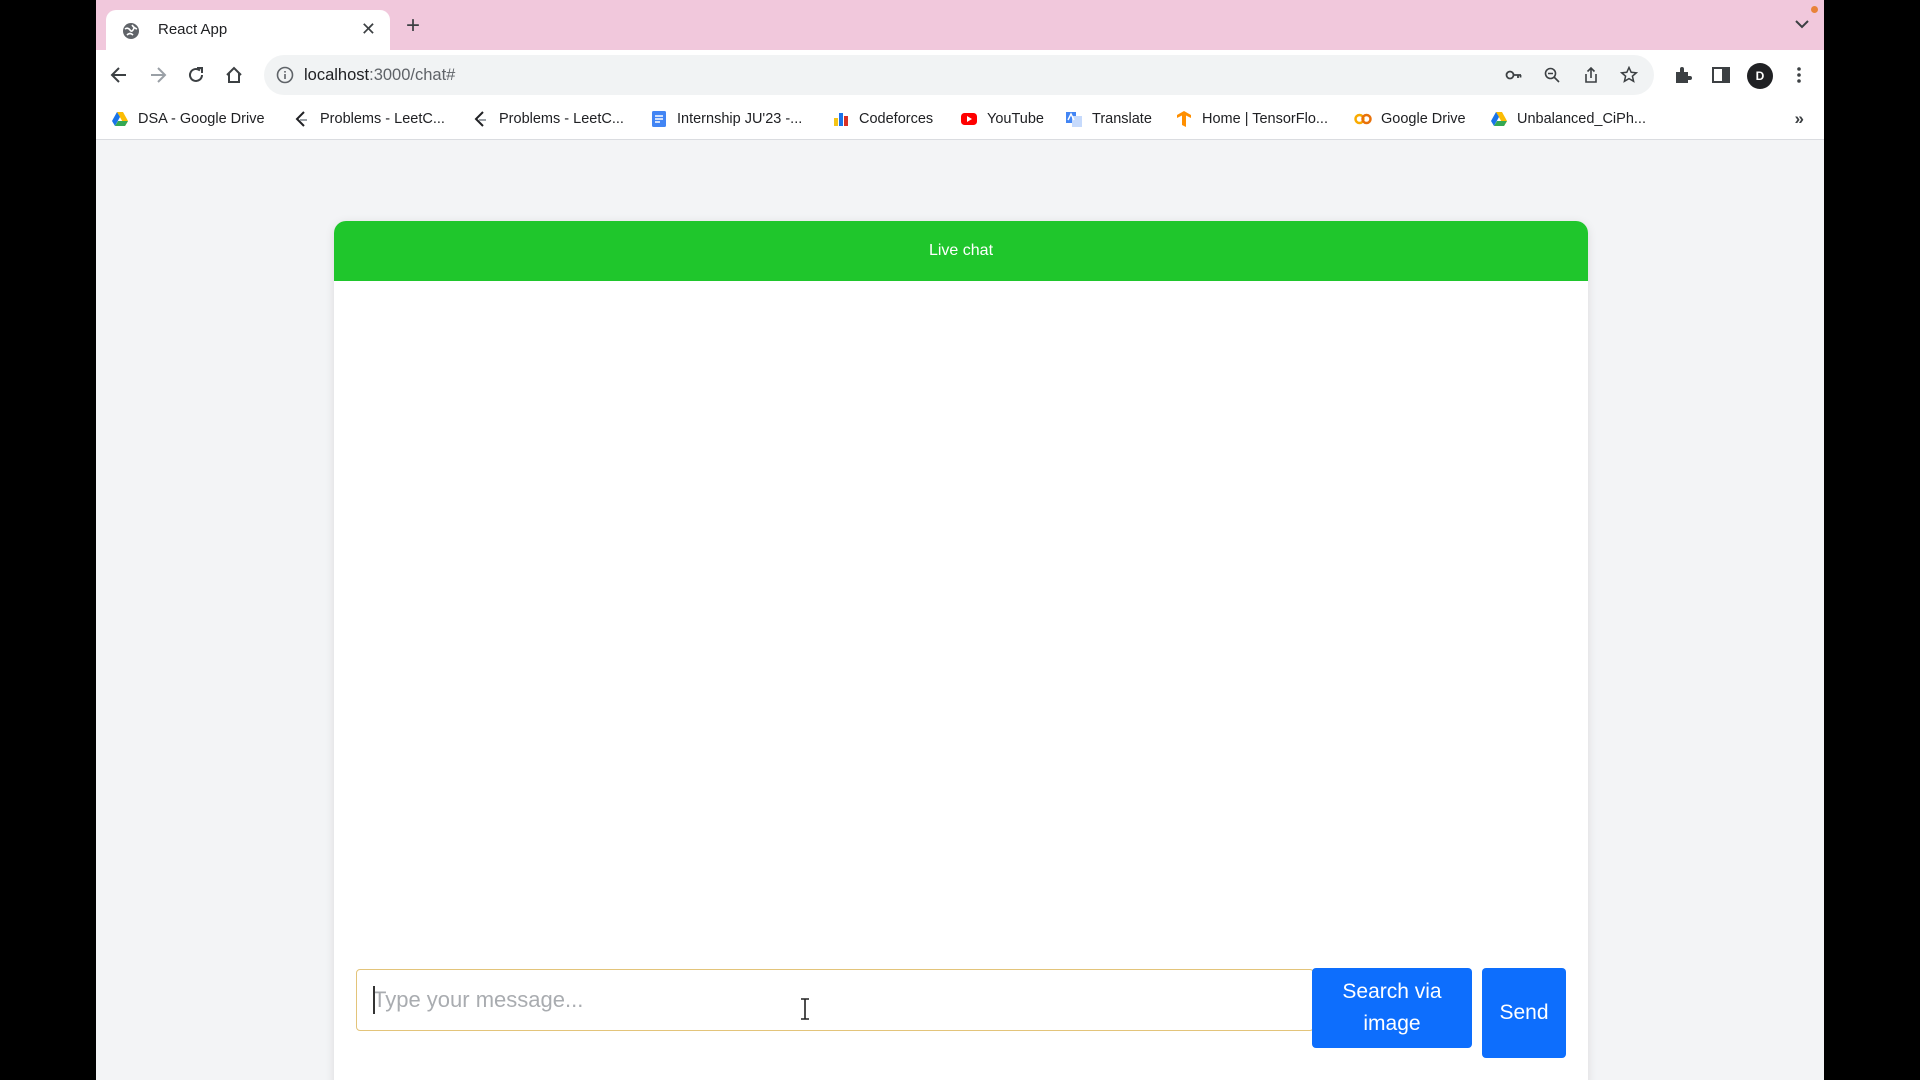 This screenshot has width=1920, height=1080. Describe the element at coordinates (1392, 1008) in the screenshot. I see `search-via-image-button: Search via image` at that location.